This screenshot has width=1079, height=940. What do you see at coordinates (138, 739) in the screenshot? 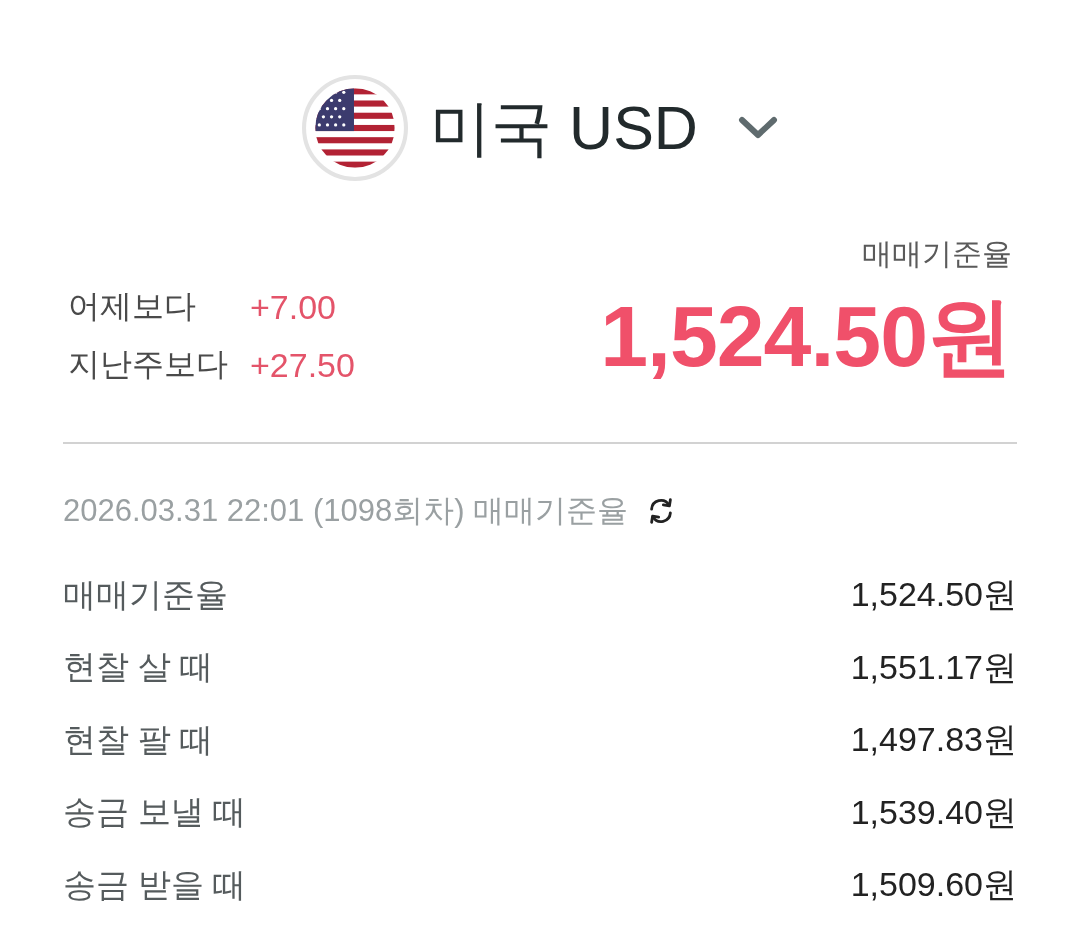
I see `rate-type-label: 현찰 팔 때` at bounding box center [138, 739].